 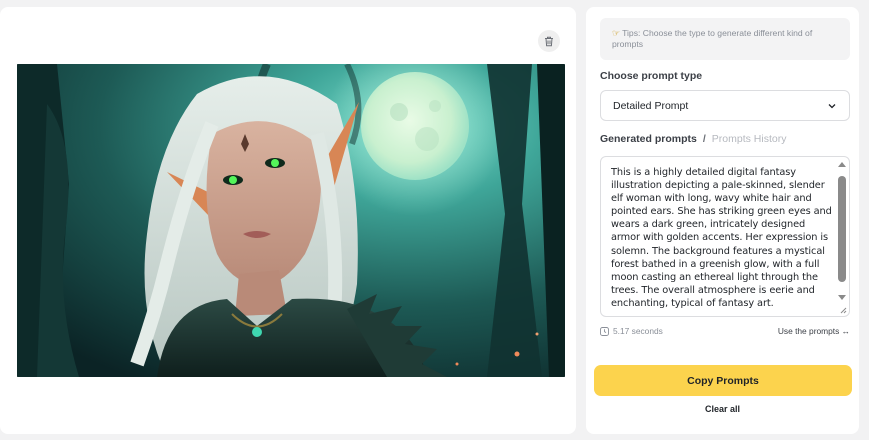 I want to click on generation-time: 5.17 seconds, so click(x=631, y=331).